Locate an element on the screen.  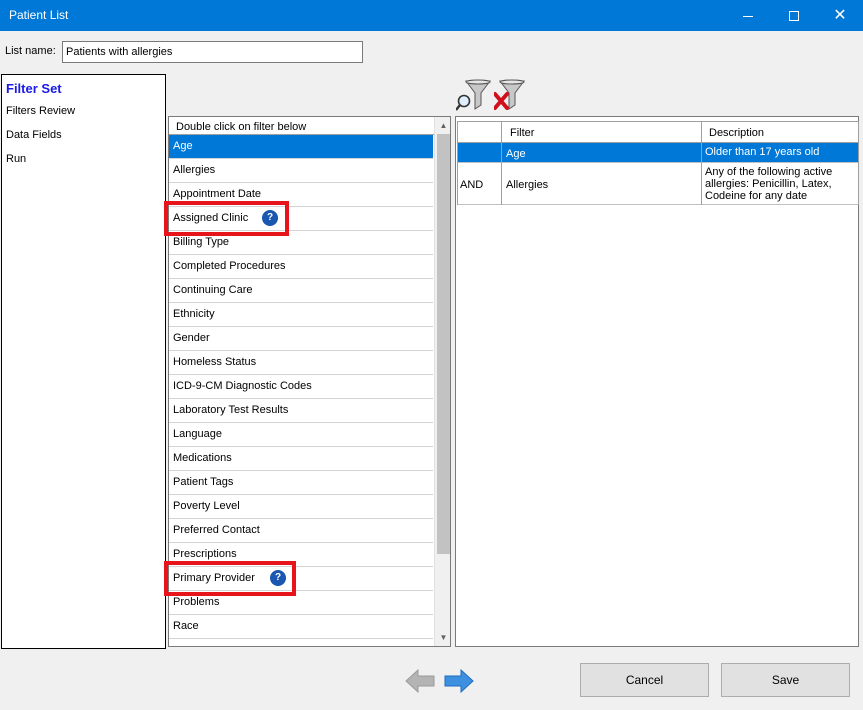
filter-item-label: Patient Tags is located at coordinates (203, 482).